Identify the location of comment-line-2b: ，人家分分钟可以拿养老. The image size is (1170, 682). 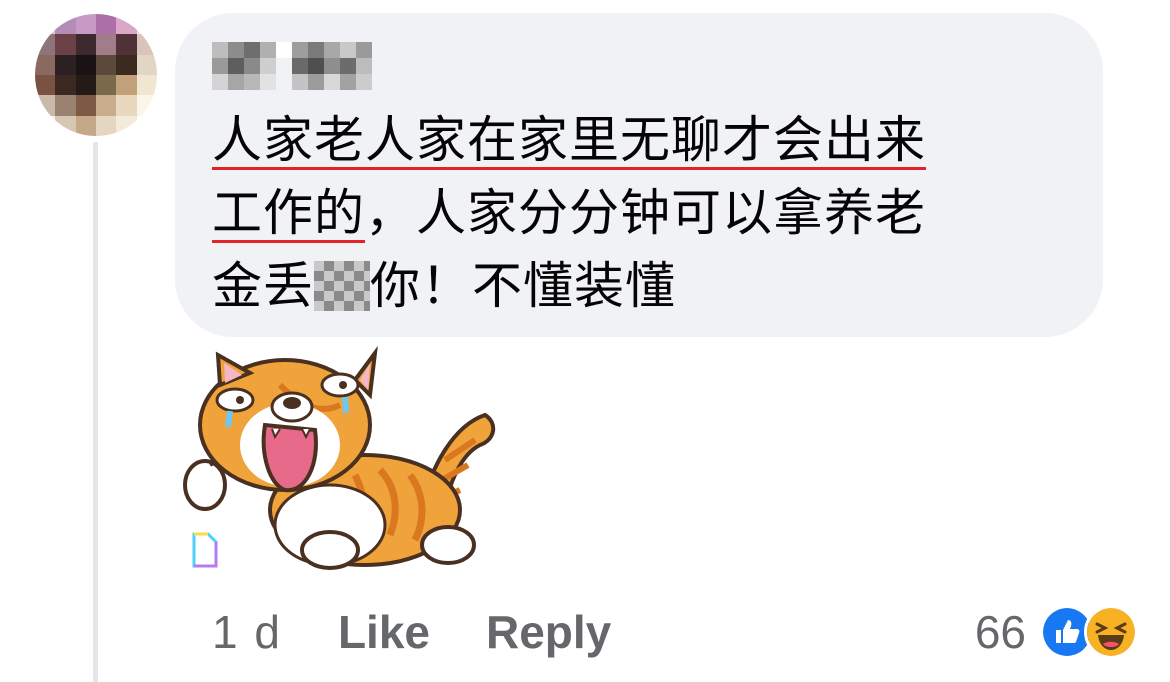
(645, 213).